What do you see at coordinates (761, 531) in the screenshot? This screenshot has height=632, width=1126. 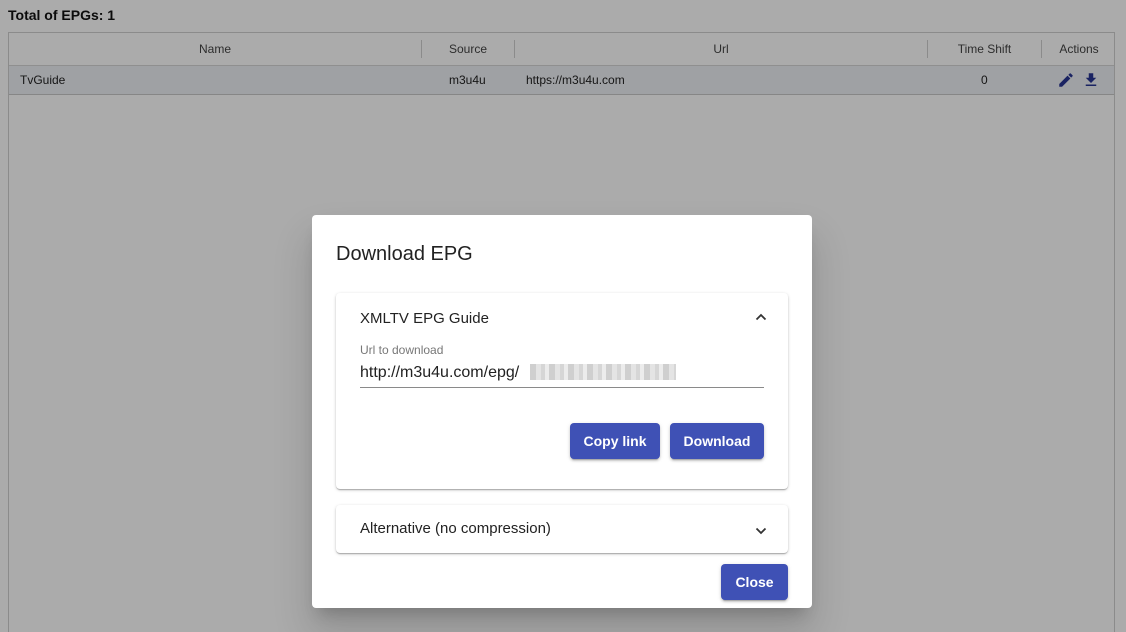 I see `chevron-down-icon` at bounding box center [761, 531].